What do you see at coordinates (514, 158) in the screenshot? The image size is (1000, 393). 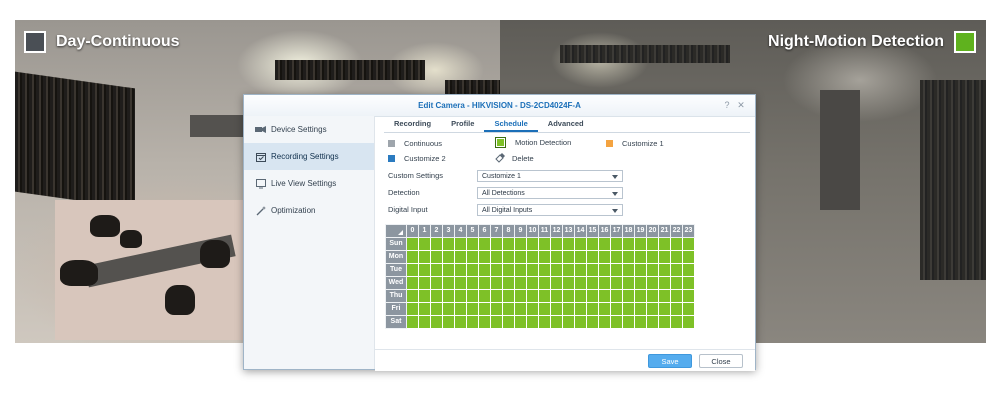 I see `legend-delete: Delete` at bounding box center [514, 158].